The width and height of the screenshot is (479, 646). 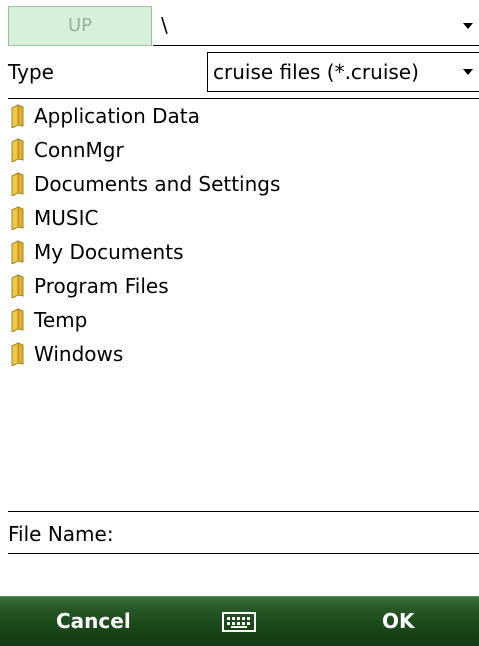 I want to click on cancel-button: Cancel, so click(x=93, y=621).